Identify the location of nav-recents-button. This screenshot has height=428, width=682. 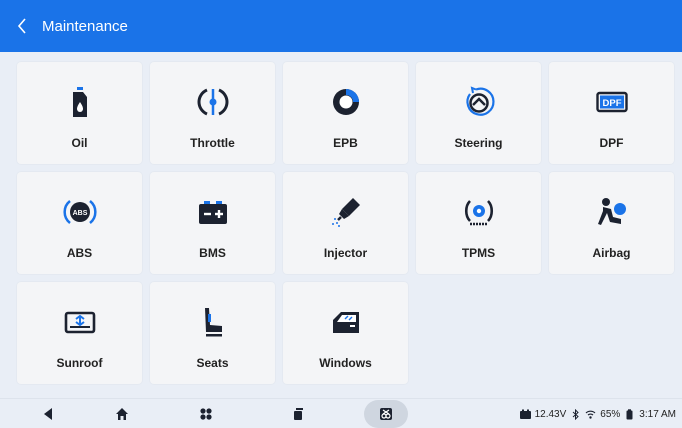
(298, 413).